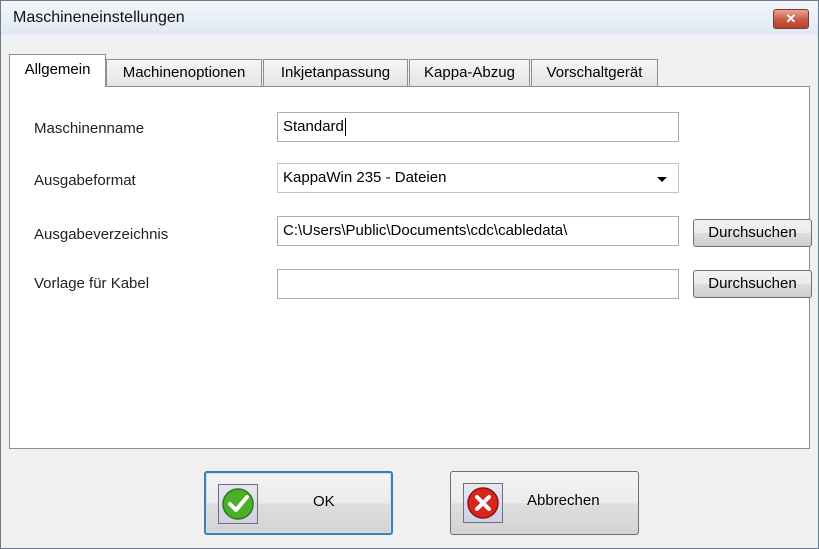  Describe the element at coordinates (563, 500) in the screenshot. I see `cancel-label: Abbrechen` at that location.